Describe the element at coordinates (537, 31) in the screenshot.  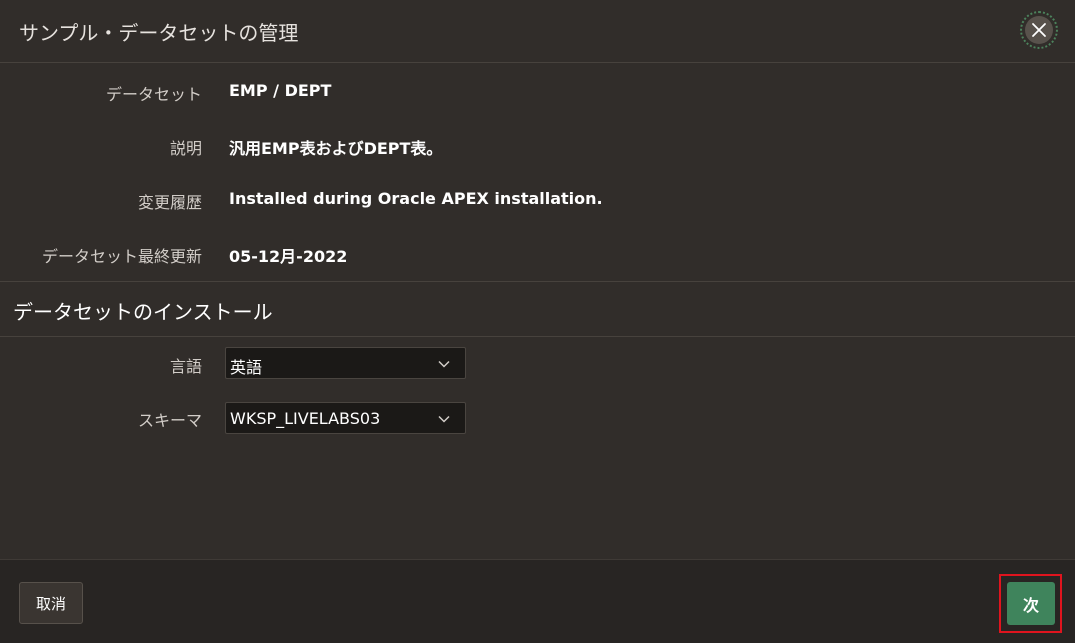
I see `dialog-header: サンプル・データセットの管理` at that location.